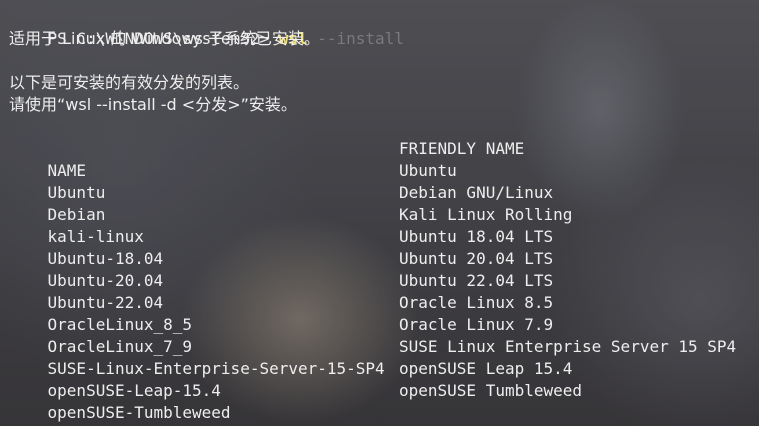 Image resolution: width=759 pixels, height=426 pixels. Describe the element at coordinates (462, 148) in the screenshot. I see `friendly-name-column-header: FRIENDLY NAME` at that location.